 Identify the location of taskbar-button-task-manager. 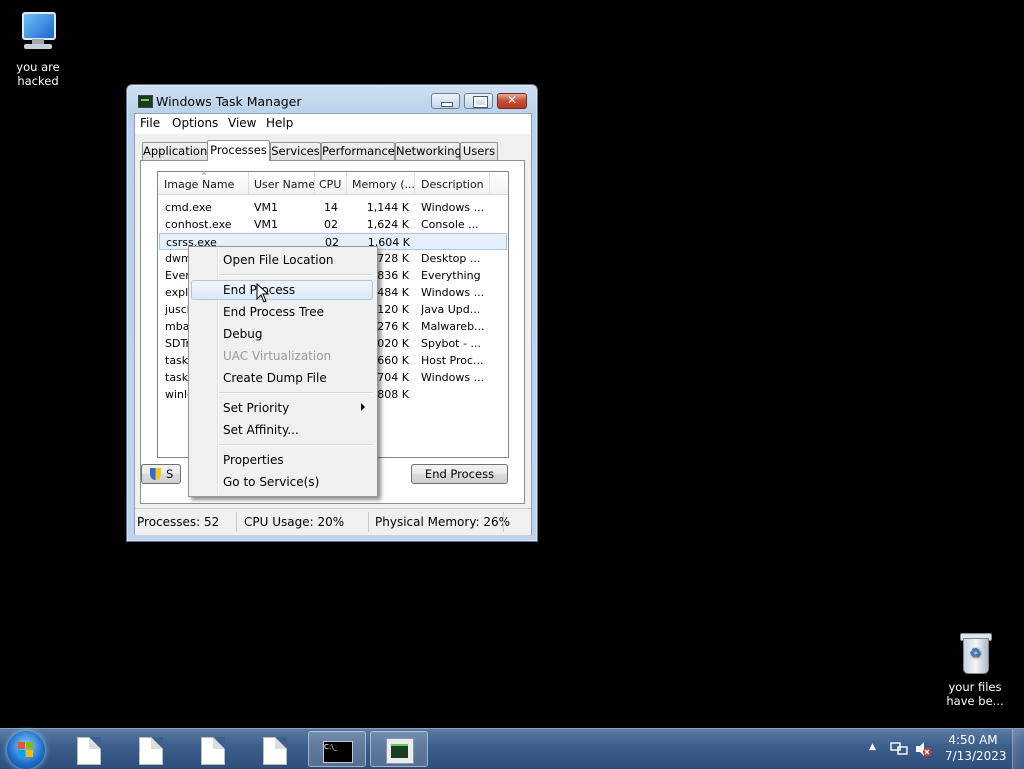
(399, 749).